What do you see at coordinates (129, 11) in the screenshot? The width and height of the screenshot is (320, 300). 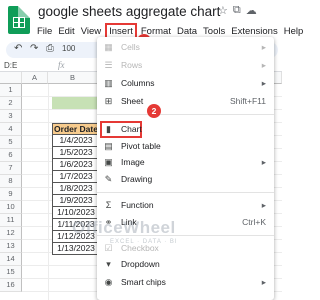 I see `document-title: google sheets aggregate chart` at bounding box center [129, 11].